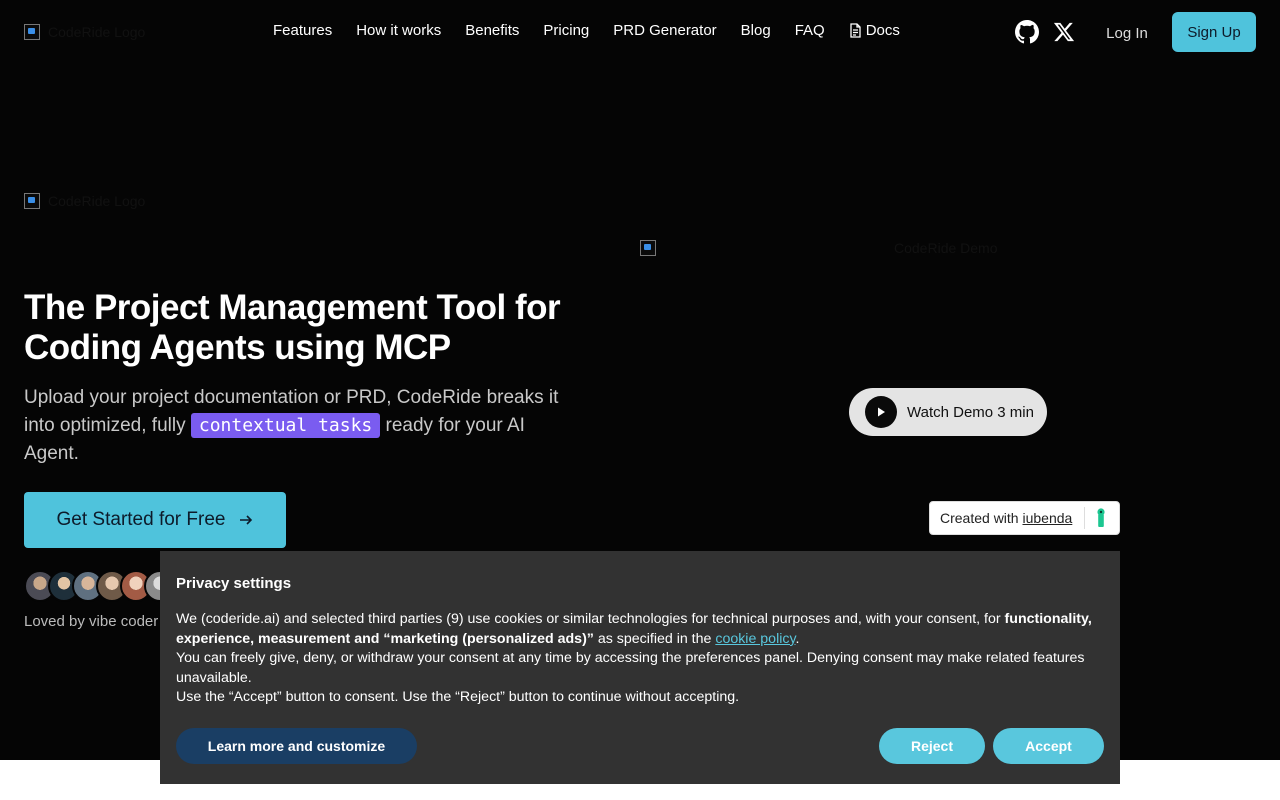 The height and width of the screenshot is (800, 1280). What do you see at coordinates (100, 586) in the screenshot?
I see `user-avatars` at bounding box center [100, 586].